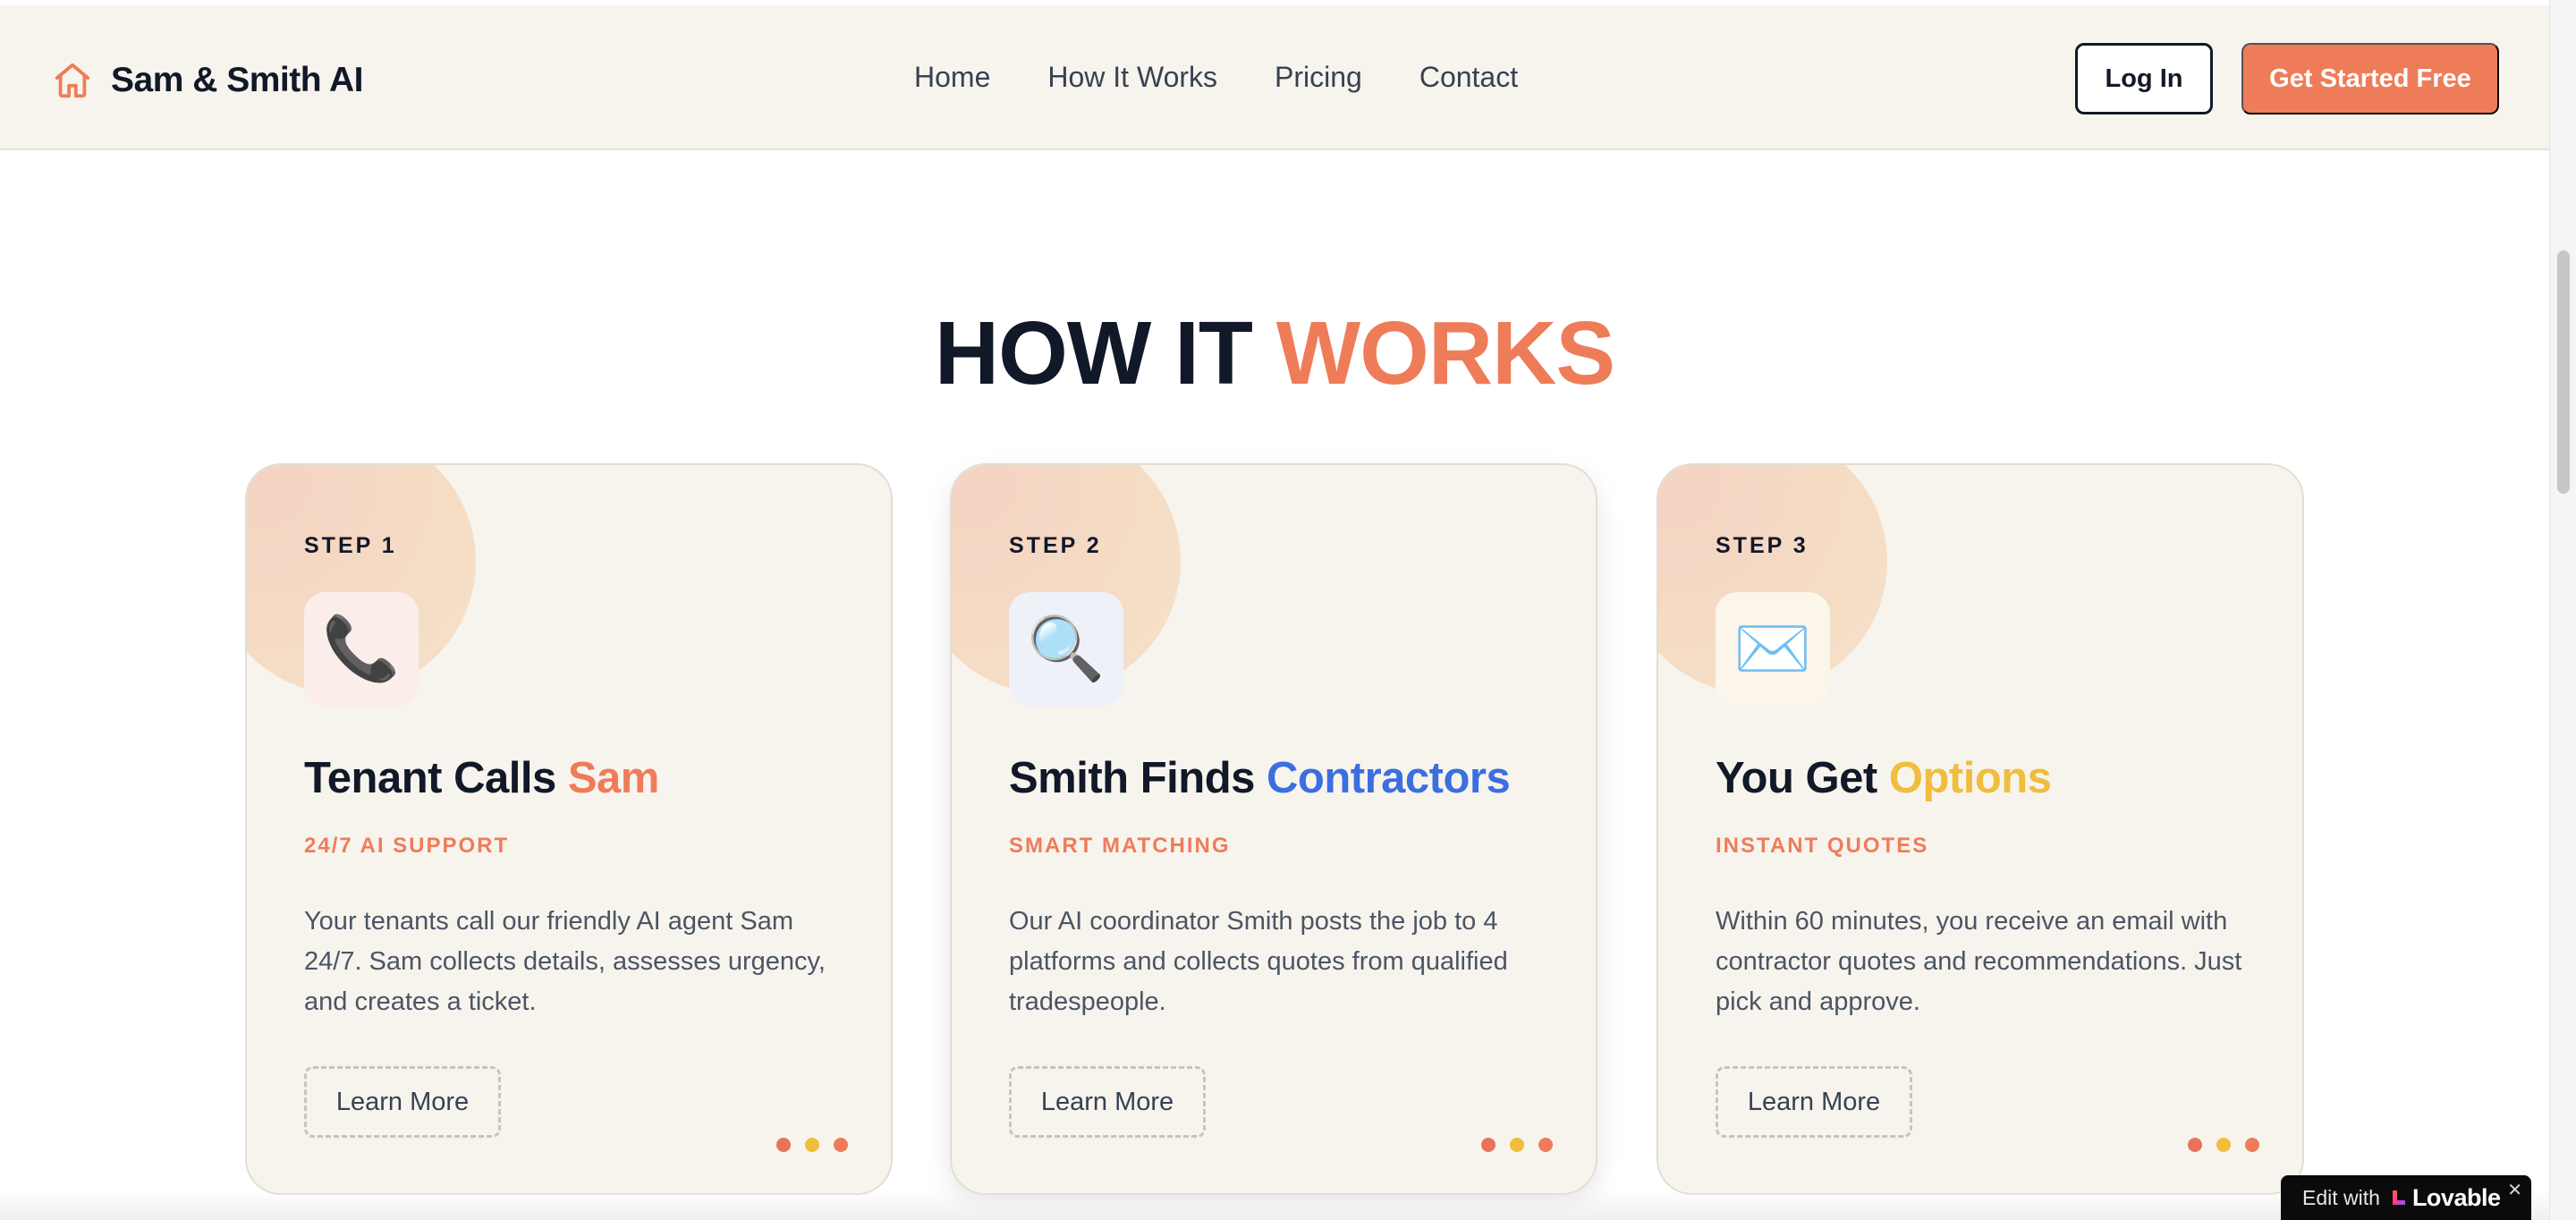 This screenshot has width=2576, height=1220. I want to click on magnifier-icon-glyph: 🔍, so click(1066, 648).